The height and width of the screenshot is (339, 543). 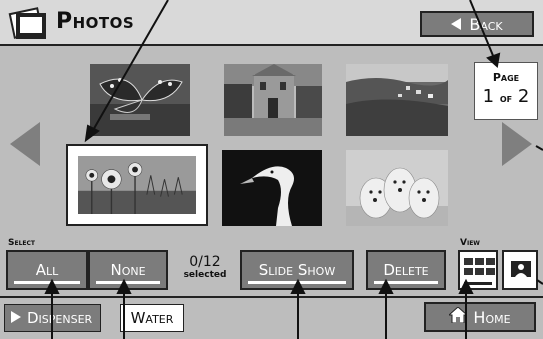 What do you see at coordinates (506, 77) in the screenshot?
I see `page-label: Page` at bounding box center [506, 77].